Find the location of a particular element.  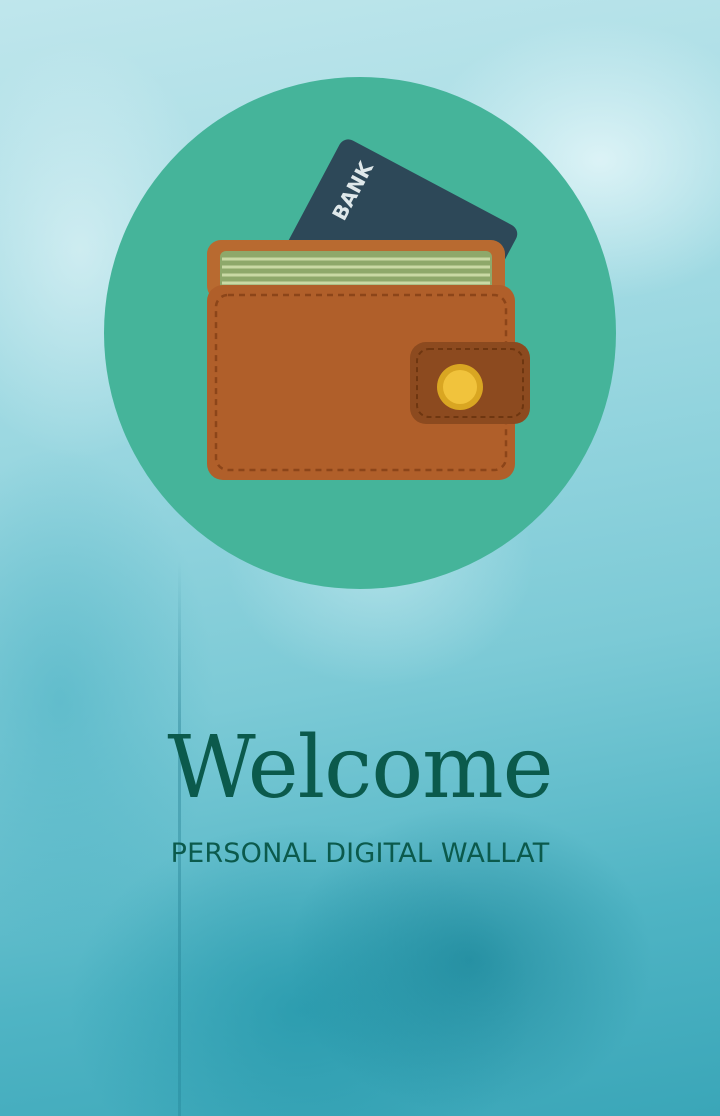

wallet-icon: BANK BANK is located at coordinates (368, 309).